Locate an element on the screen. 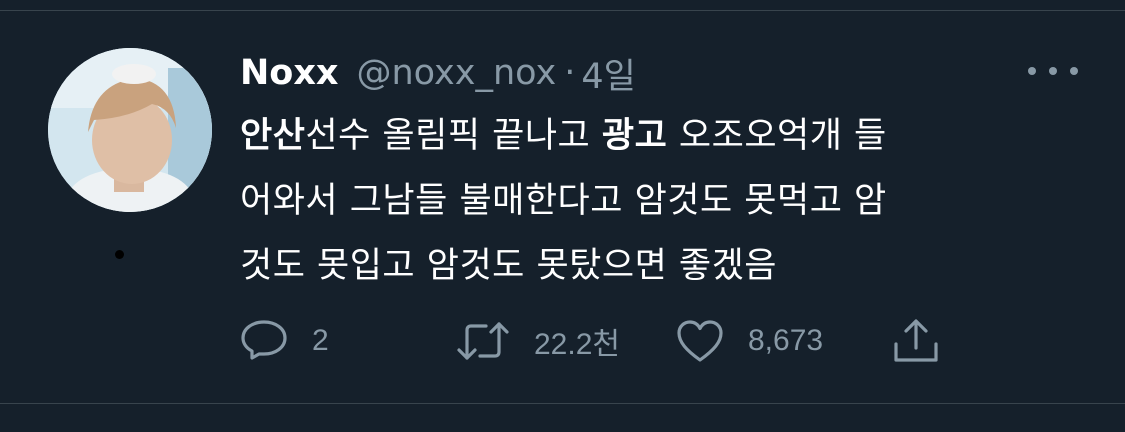 The width and height of the screenshot is (1125, 432). retweet-count: 22.2천 is located at coordinates (577, 344).